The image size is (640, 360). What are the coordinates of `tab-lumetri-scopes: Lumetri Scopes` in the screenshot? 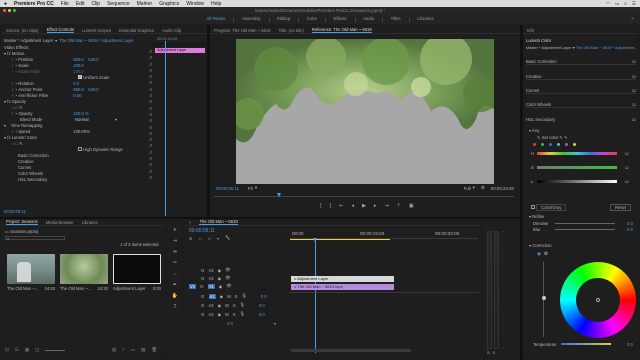 It's located at (96, 30).